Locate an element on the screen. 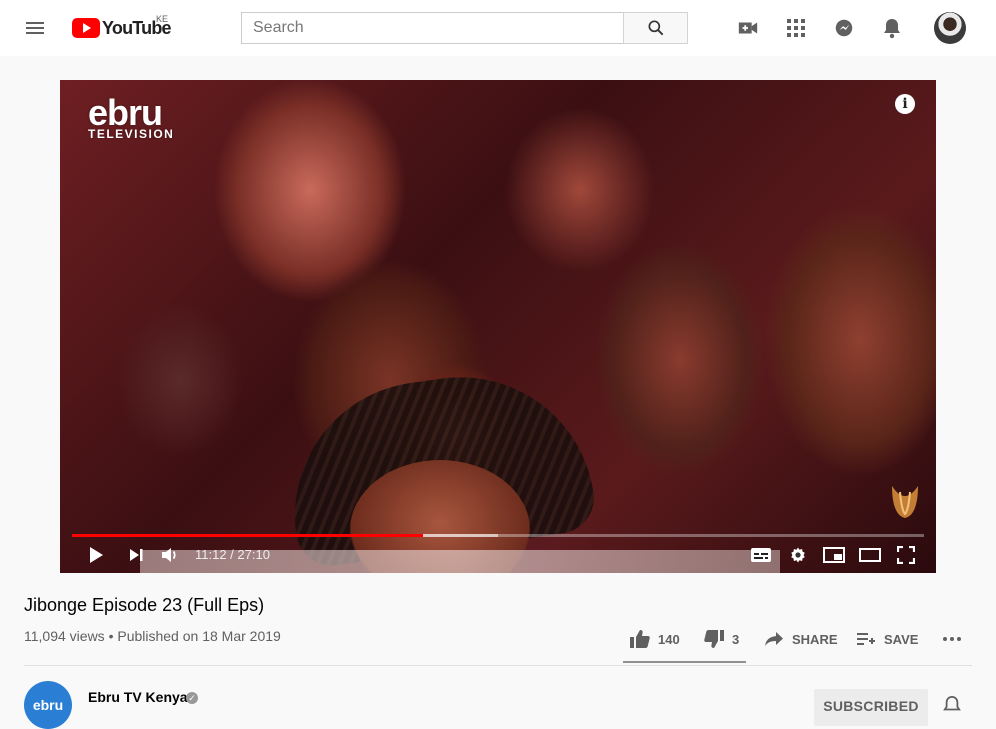 The height and width of the screenshot is (729, 996). verified-check-icon: ✓ is located at coordinates (192, 698).